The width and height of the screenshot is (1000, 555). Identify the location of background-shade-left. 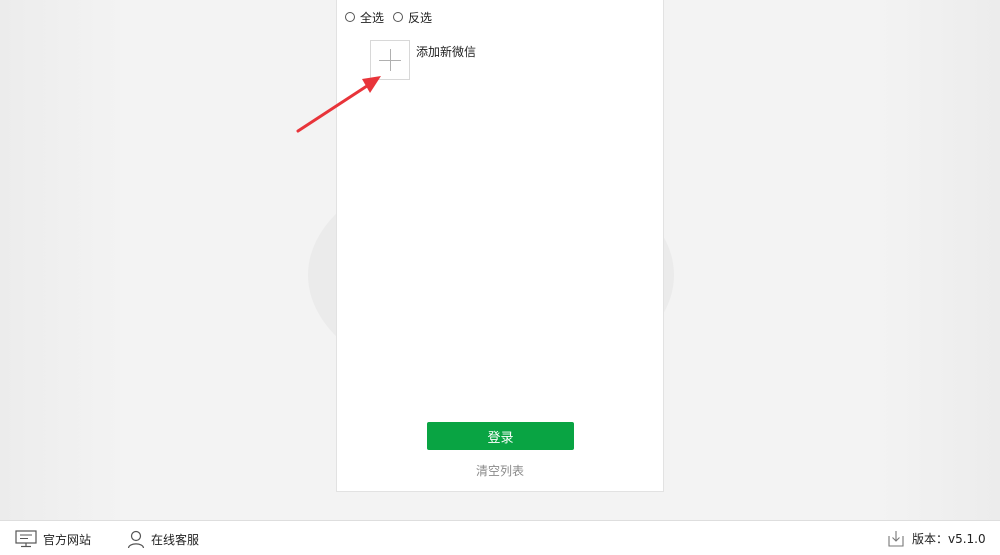
(60, 260).